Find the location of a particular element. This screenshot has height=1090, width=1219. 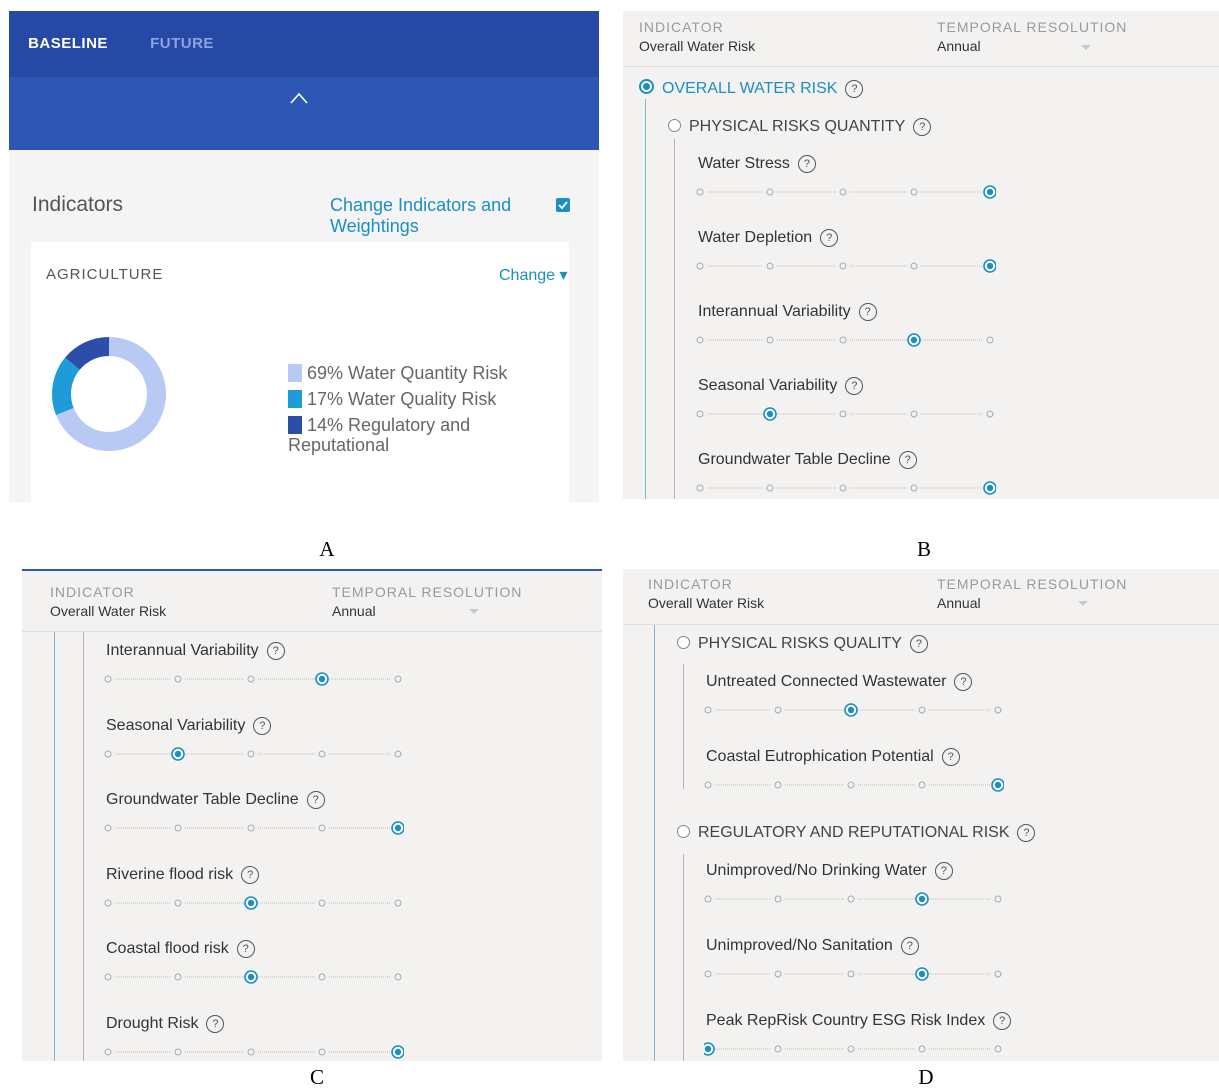

card-change-dropdown: Change ▾ is located at coordinates (533, 275).